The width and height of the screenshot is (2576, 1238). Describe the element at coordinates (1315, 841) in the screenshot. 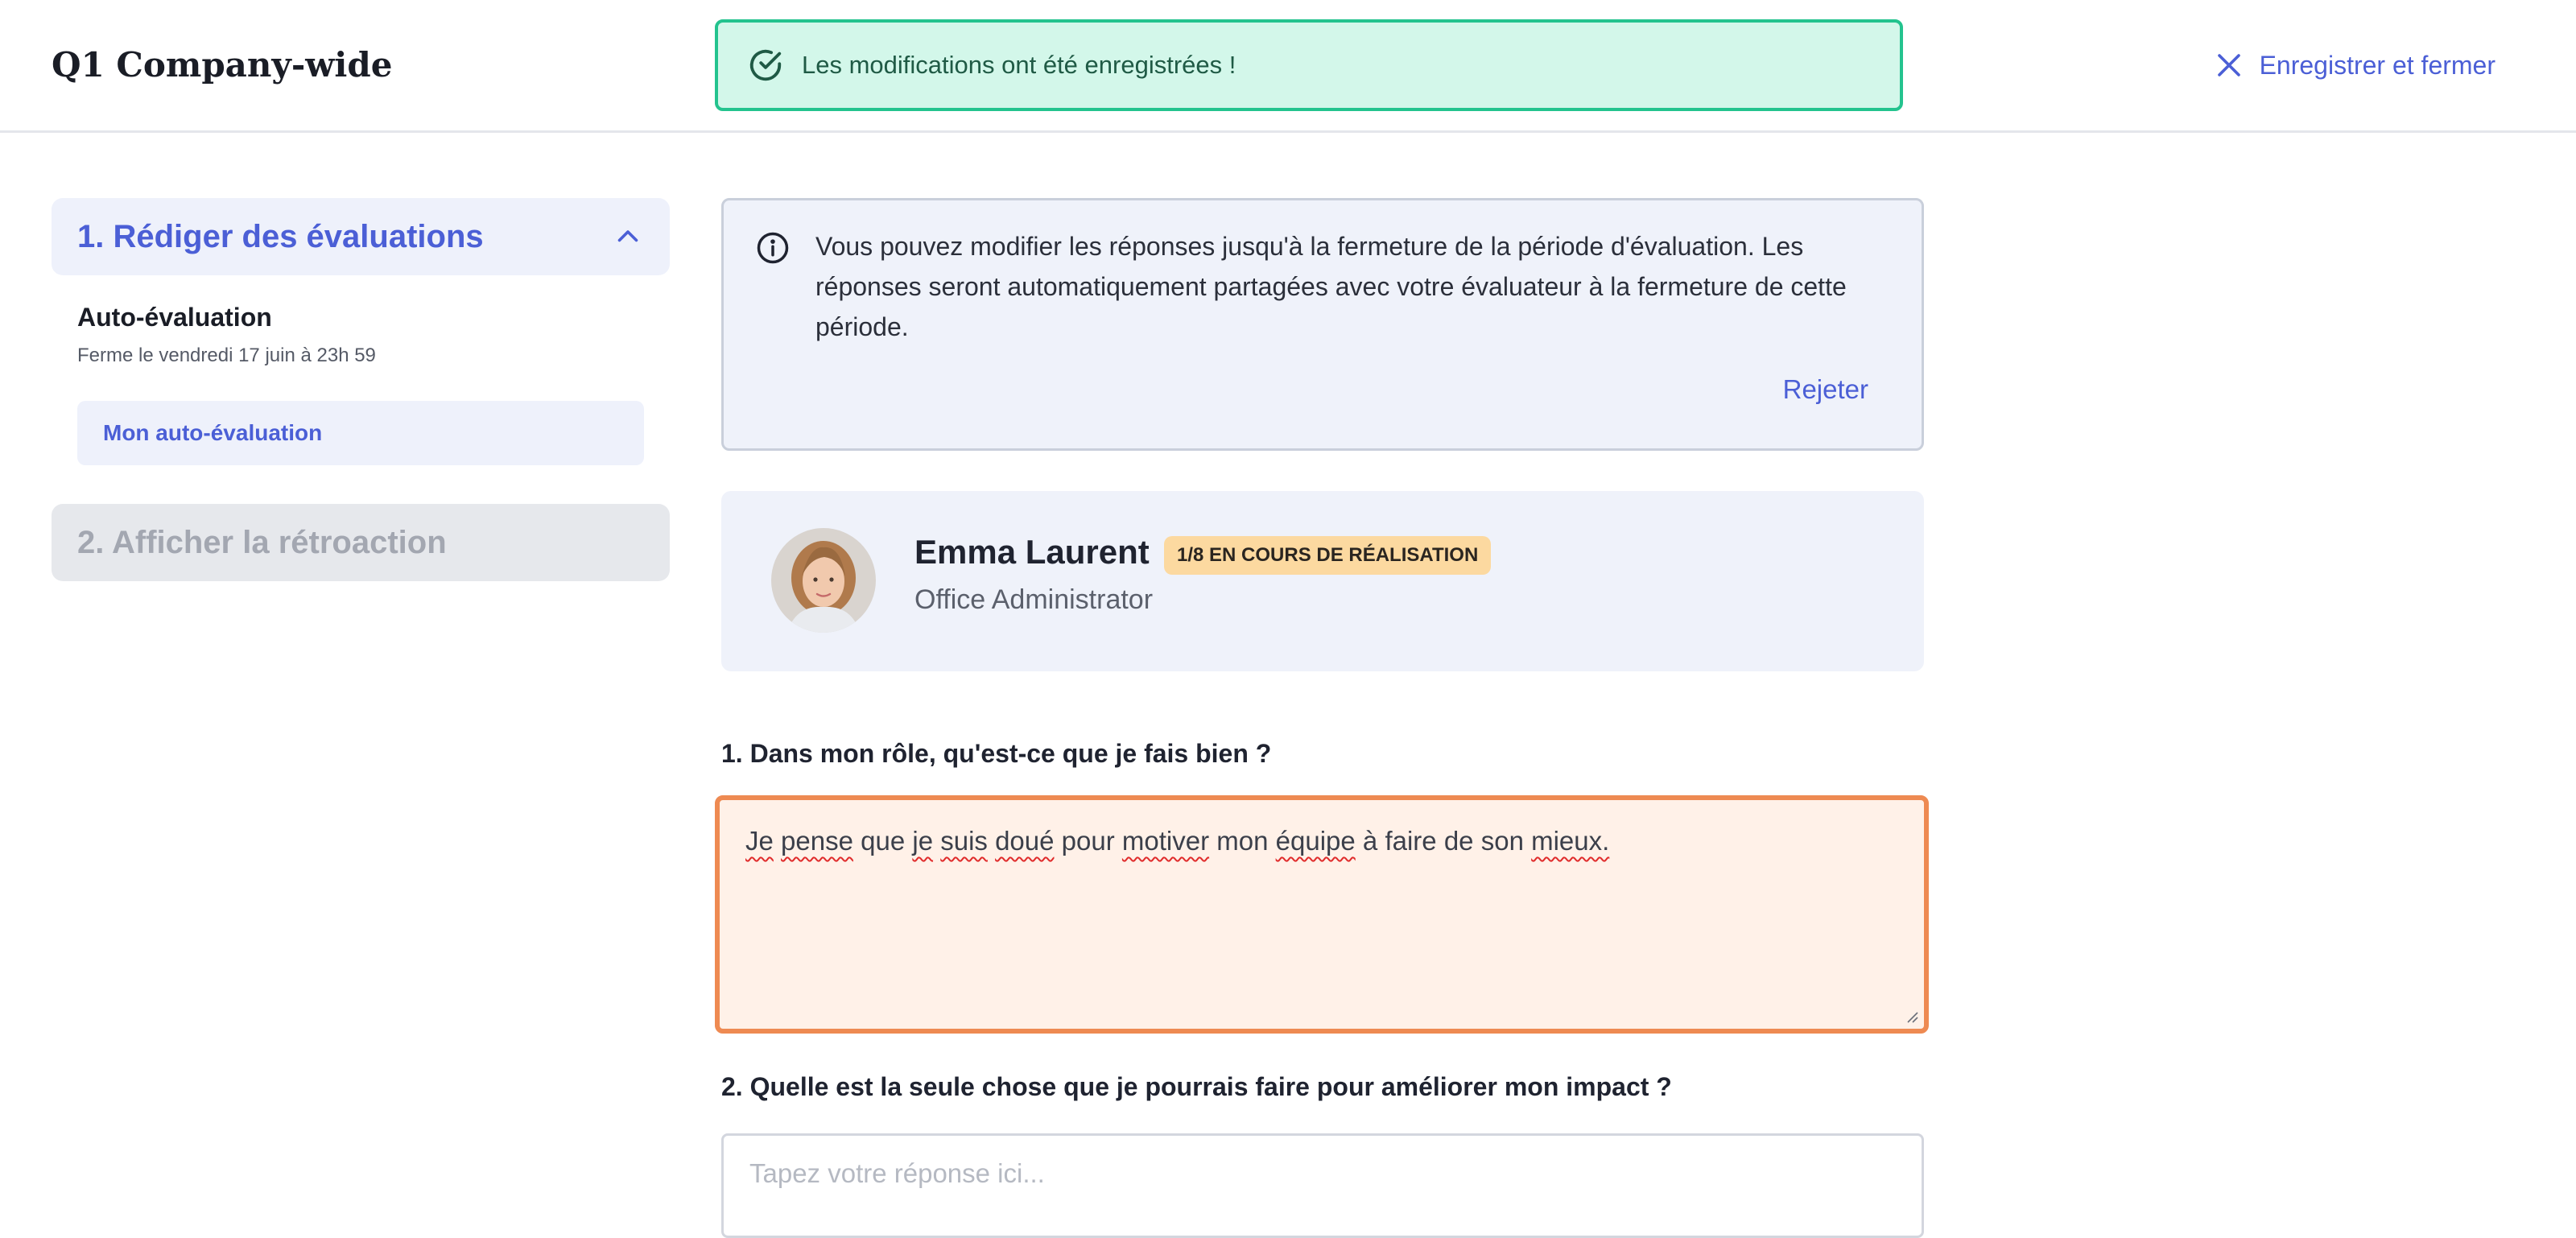

I see `answer-word: équipe` at that location.